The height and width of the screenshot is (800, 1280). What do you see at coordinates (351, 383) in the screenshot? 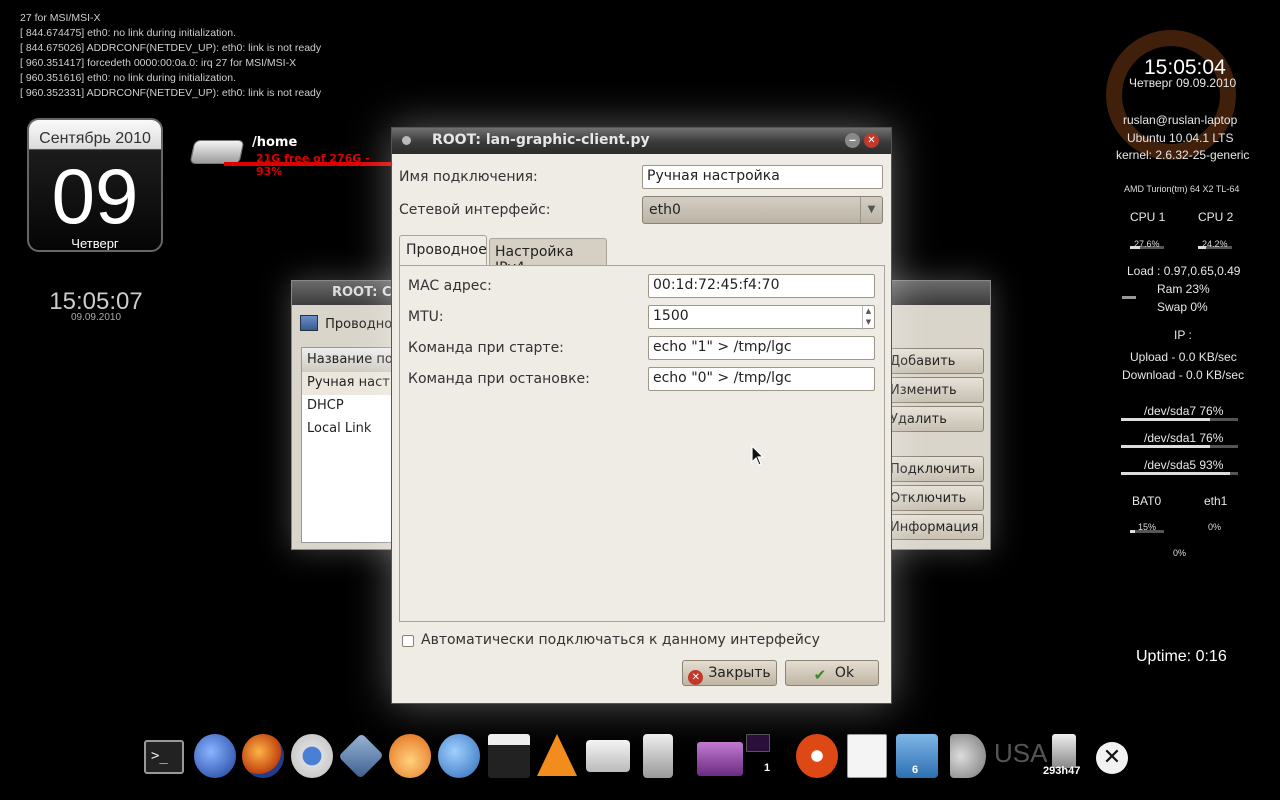
I see `list-item: Ручная наст` at bounding box center [351, 383].